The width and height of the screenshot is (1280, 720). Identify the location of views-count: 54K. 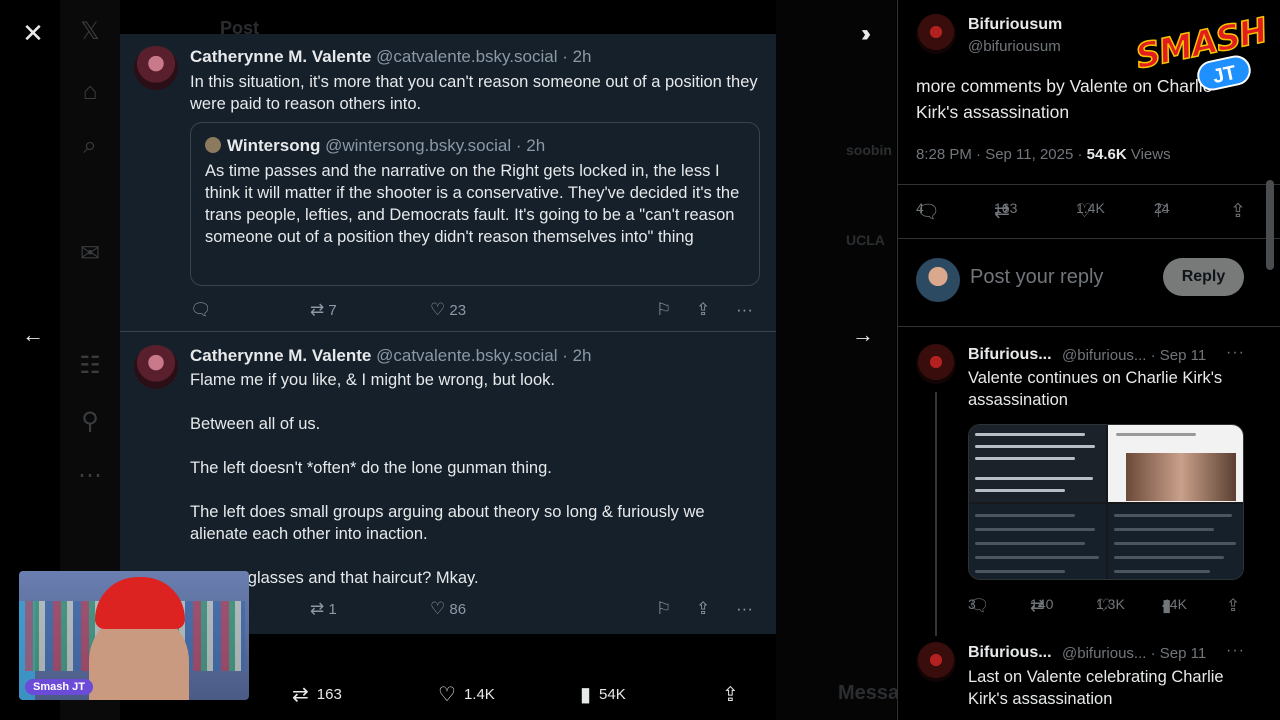
(612, 694).